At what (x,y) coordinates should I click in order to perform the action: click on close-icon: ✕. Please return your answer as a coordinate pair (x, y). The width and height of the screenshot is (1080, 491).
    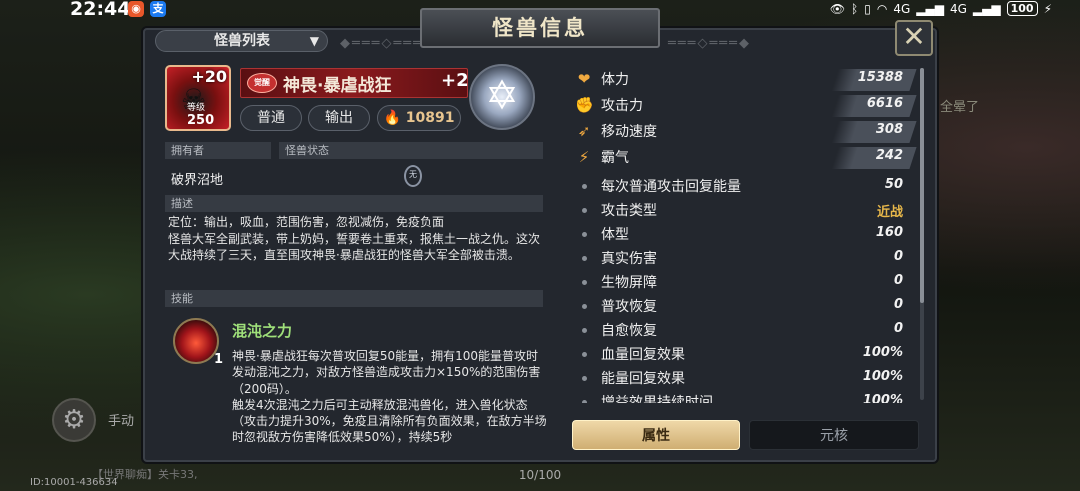
    Looking at the image, I should click on (914, 36).